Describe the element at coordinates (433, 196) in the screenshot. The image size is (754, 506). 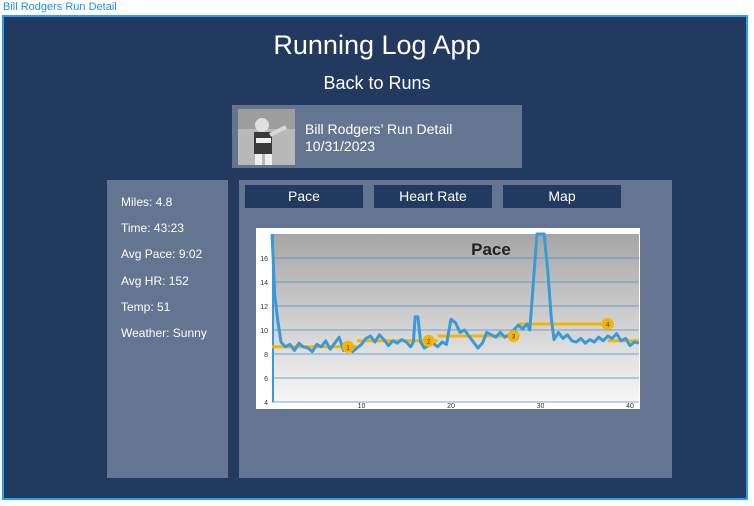
I see `tab-heart-rate: Heart Rate` at that location.